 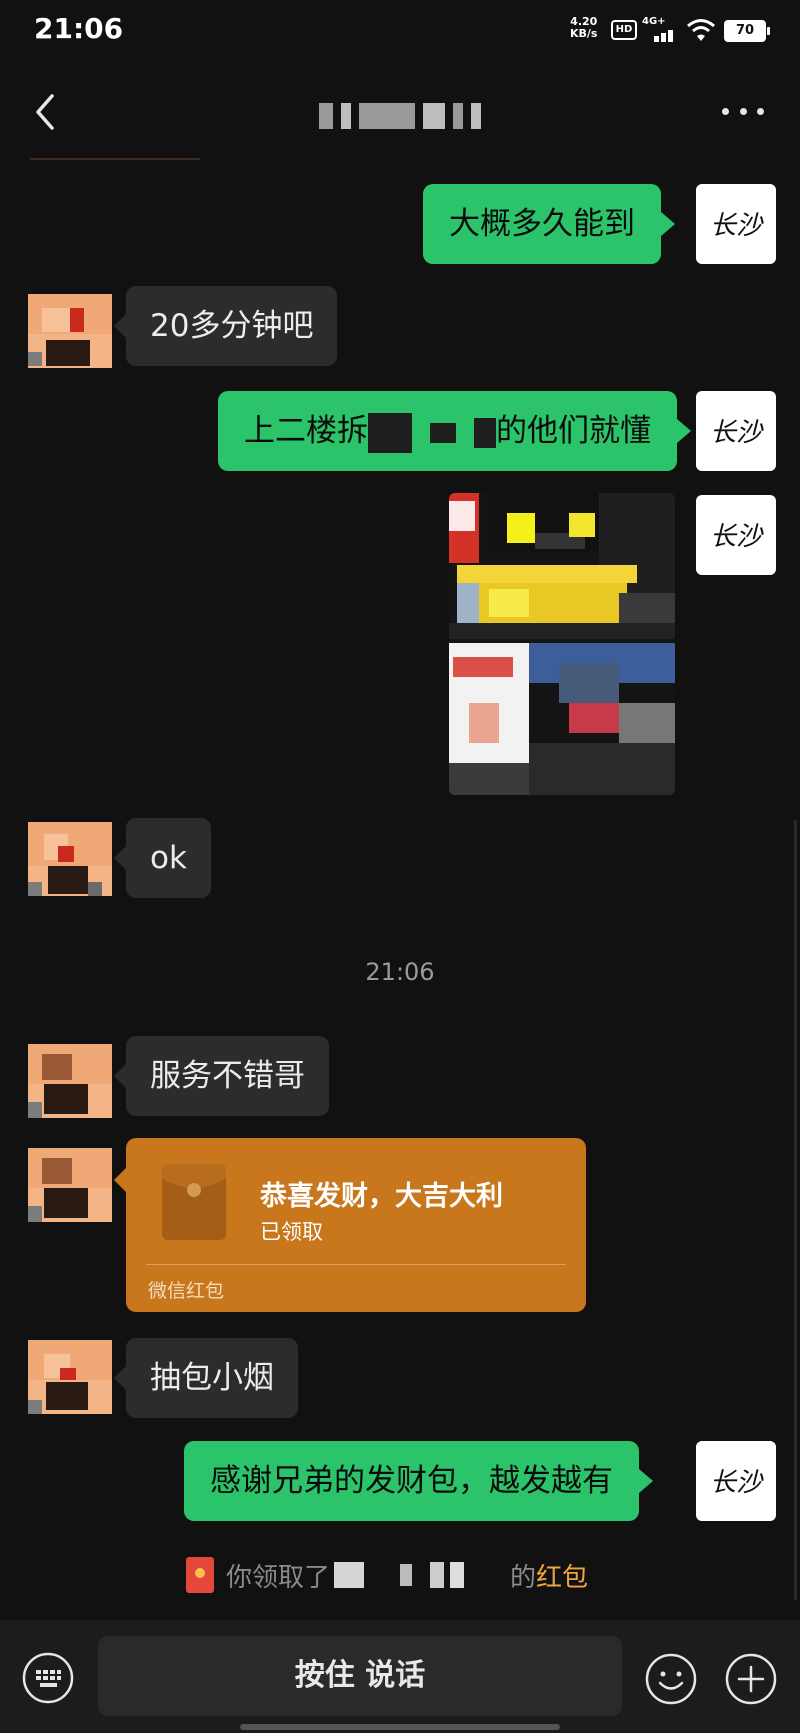 What do you see at coordinates (45, 112) in the screenshot?
I see `chevron-left-icon` at bounding box center [45, 112].